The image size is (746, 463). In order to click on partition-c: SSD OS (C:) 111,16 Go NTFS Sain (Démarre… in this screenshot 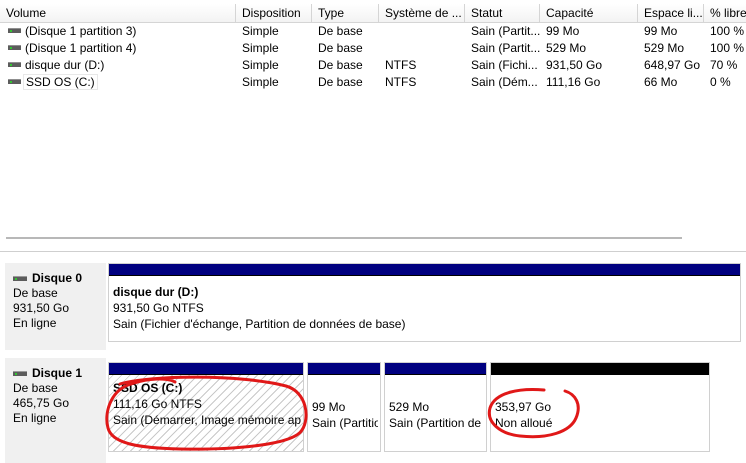, I will do `click(206, 407)`.